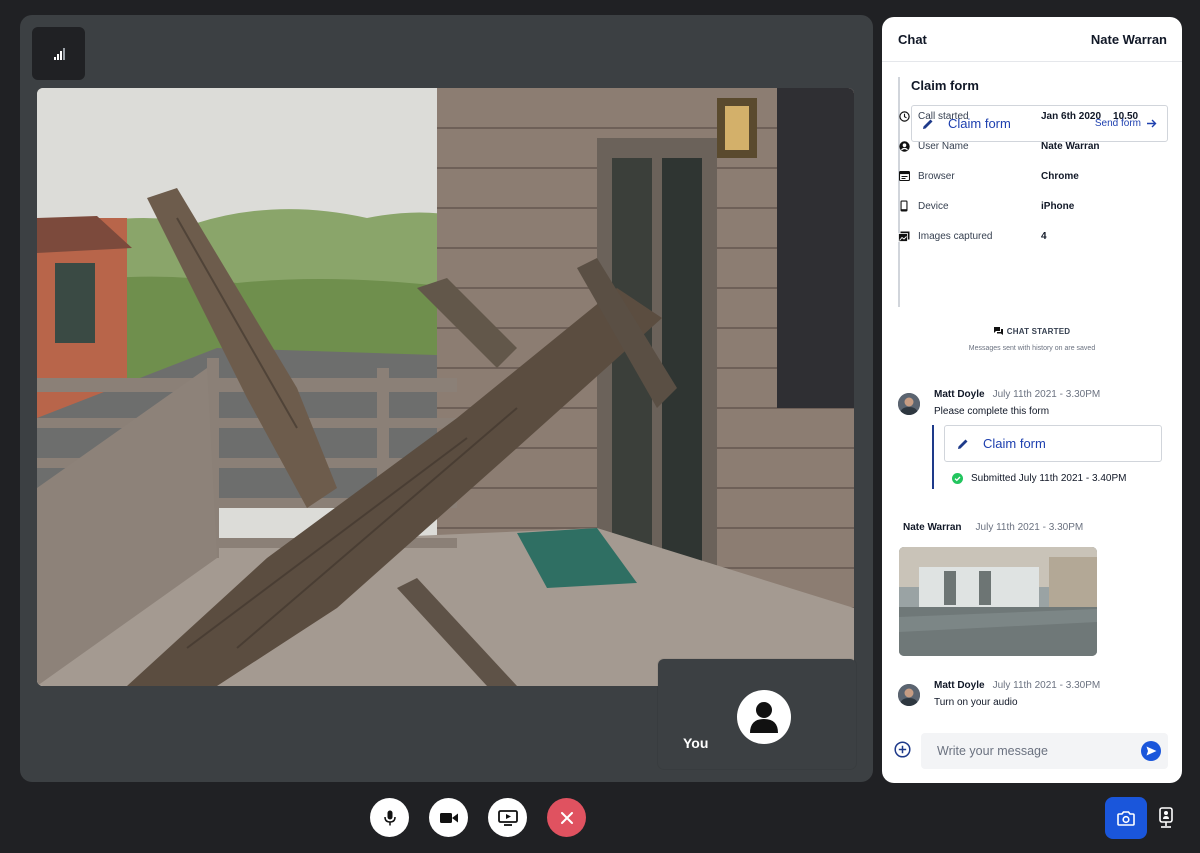 This screenshot has width=1200, height=853. I want to click on chat-bubbles-icon, so click(998, 331).